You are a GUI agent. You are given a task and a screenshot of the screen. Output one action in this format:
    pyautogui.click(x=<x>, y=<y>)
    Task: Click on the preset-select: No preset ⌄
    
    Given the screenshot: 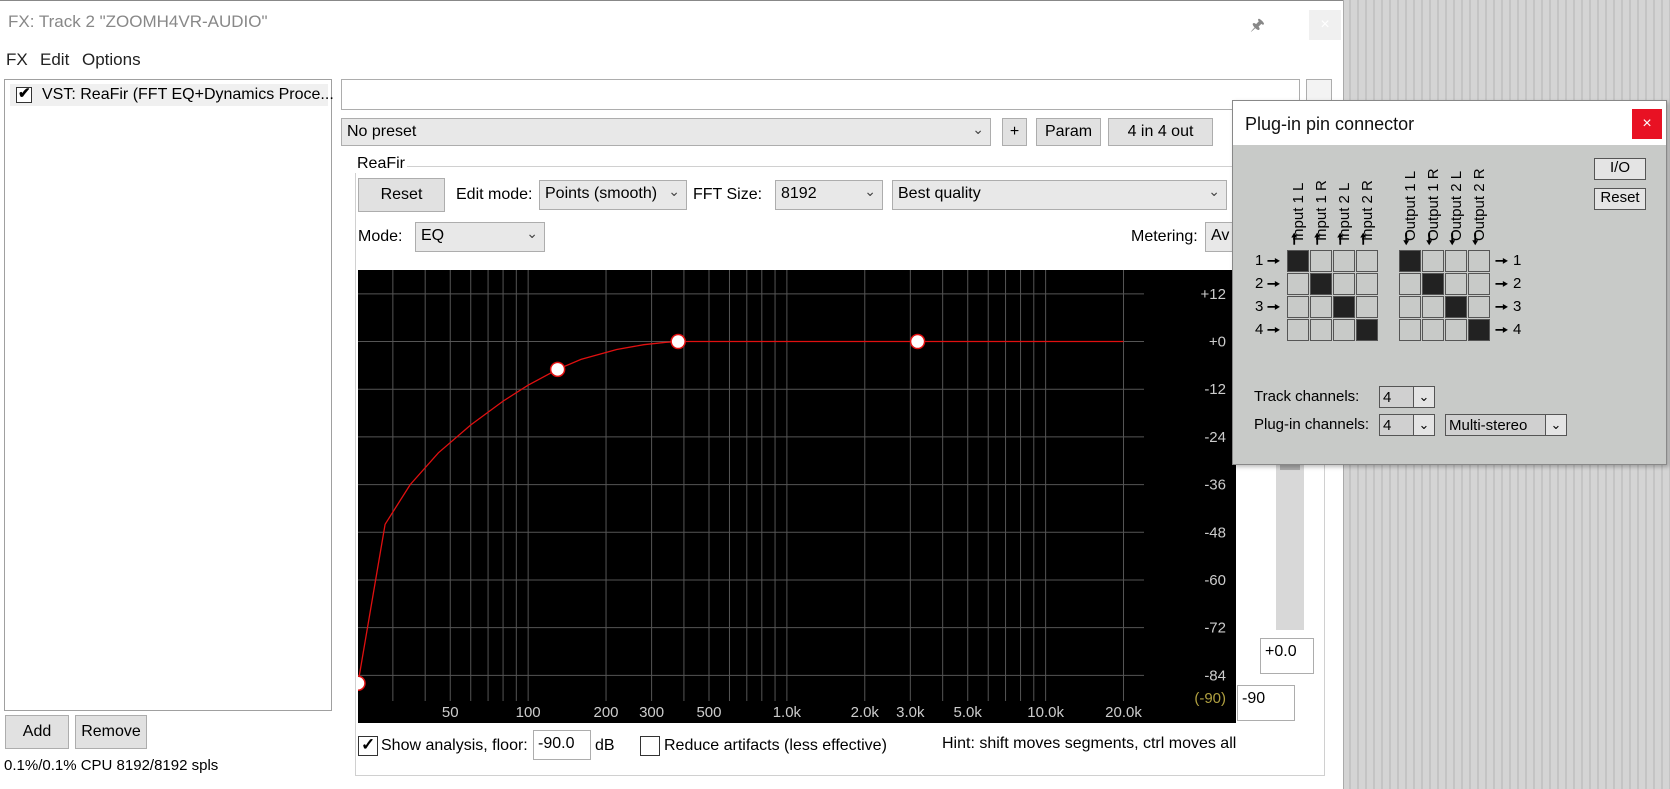 What is the action you would take?
    pyautogui.click(x=666, y=132)
    